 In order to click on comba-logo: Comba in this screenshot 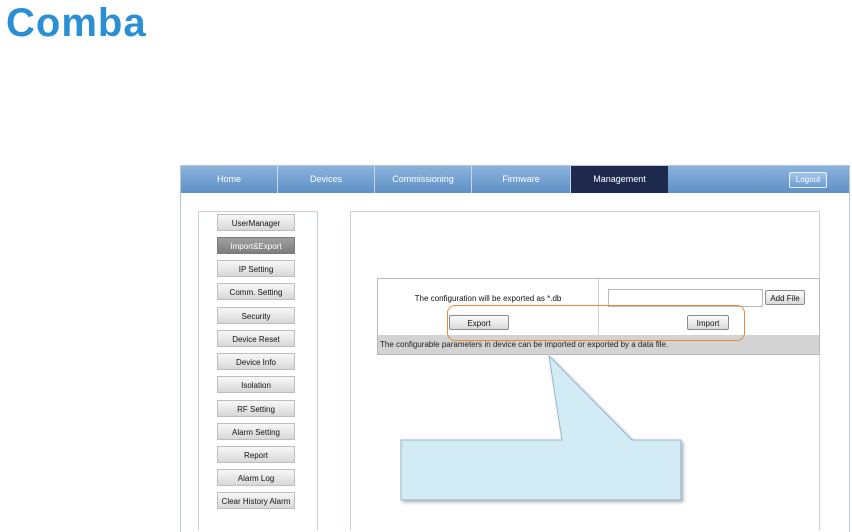, I will do `click(76, 23)`.